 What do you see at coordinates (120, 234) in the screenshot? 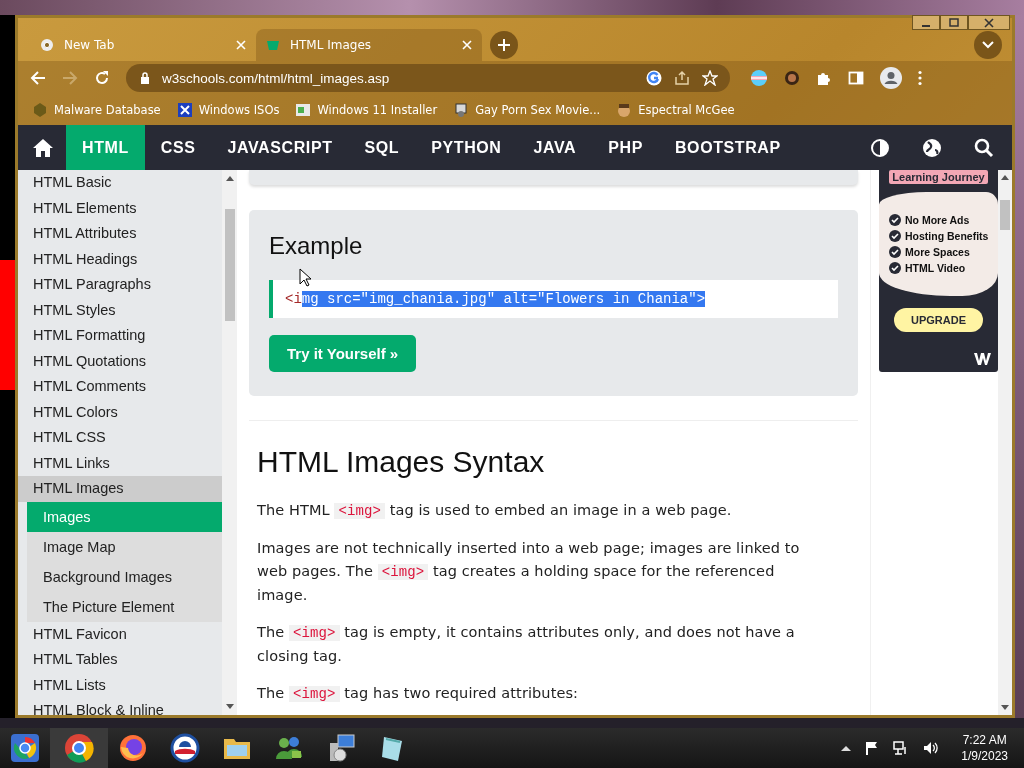
I see `sidebar-item: HTML Attributes` at bounding box center [120, 234].